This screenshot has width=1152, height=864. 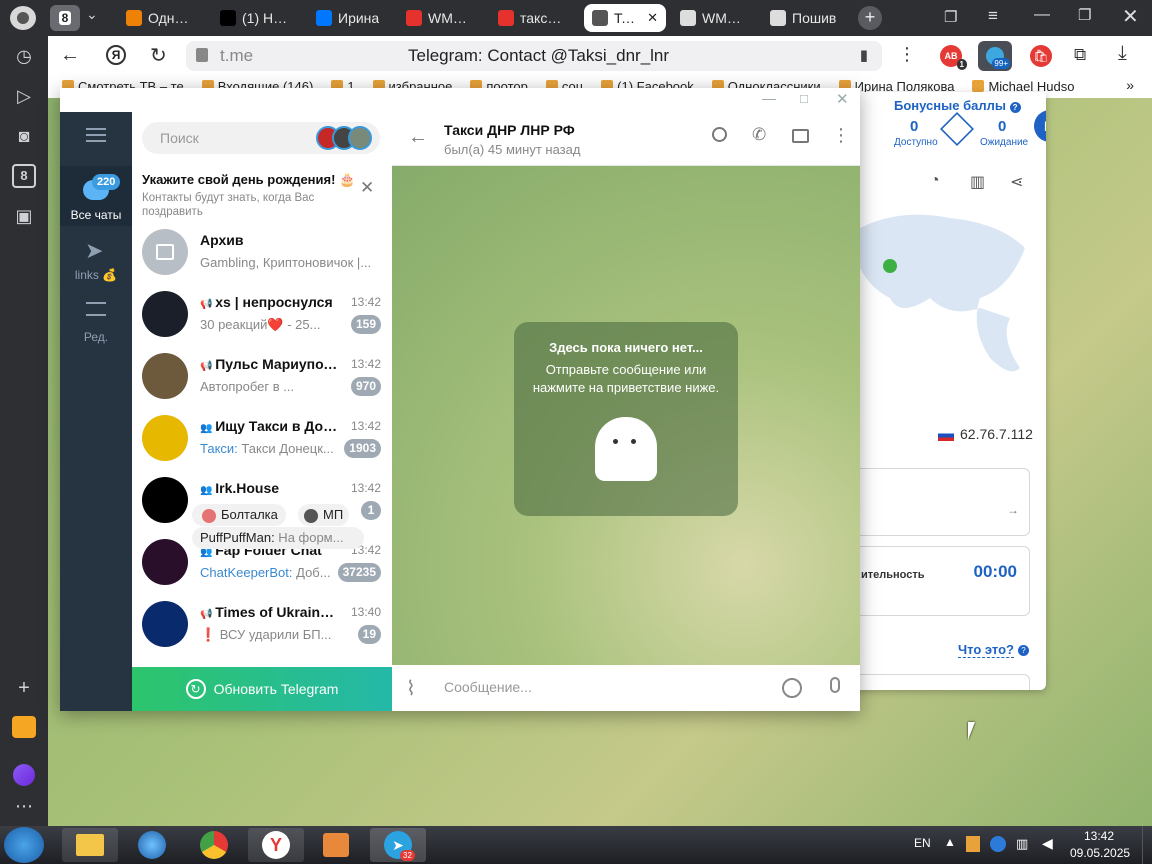 I want to click on browser-tab: Пошив, so click(x=804, y=18).